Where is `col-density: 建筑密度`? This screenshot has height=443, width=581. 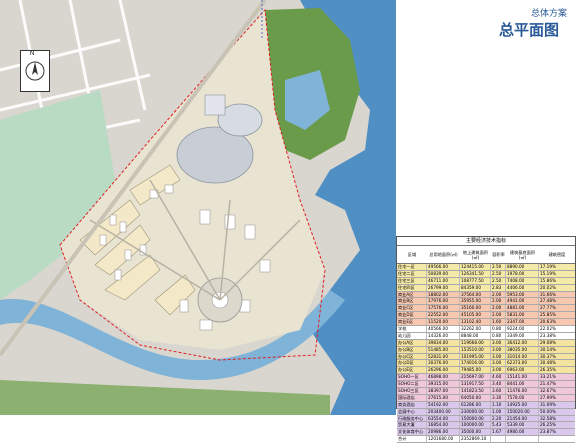
col-density: 建筑密度 is located at coordinates (557, 254).